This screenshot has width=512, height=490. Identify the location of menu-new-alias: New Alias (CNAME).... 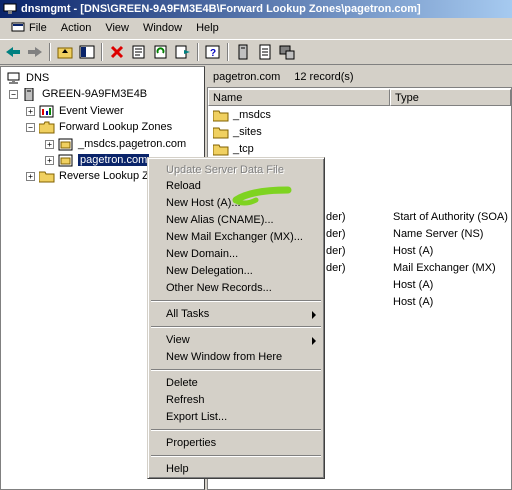
(220, 220).